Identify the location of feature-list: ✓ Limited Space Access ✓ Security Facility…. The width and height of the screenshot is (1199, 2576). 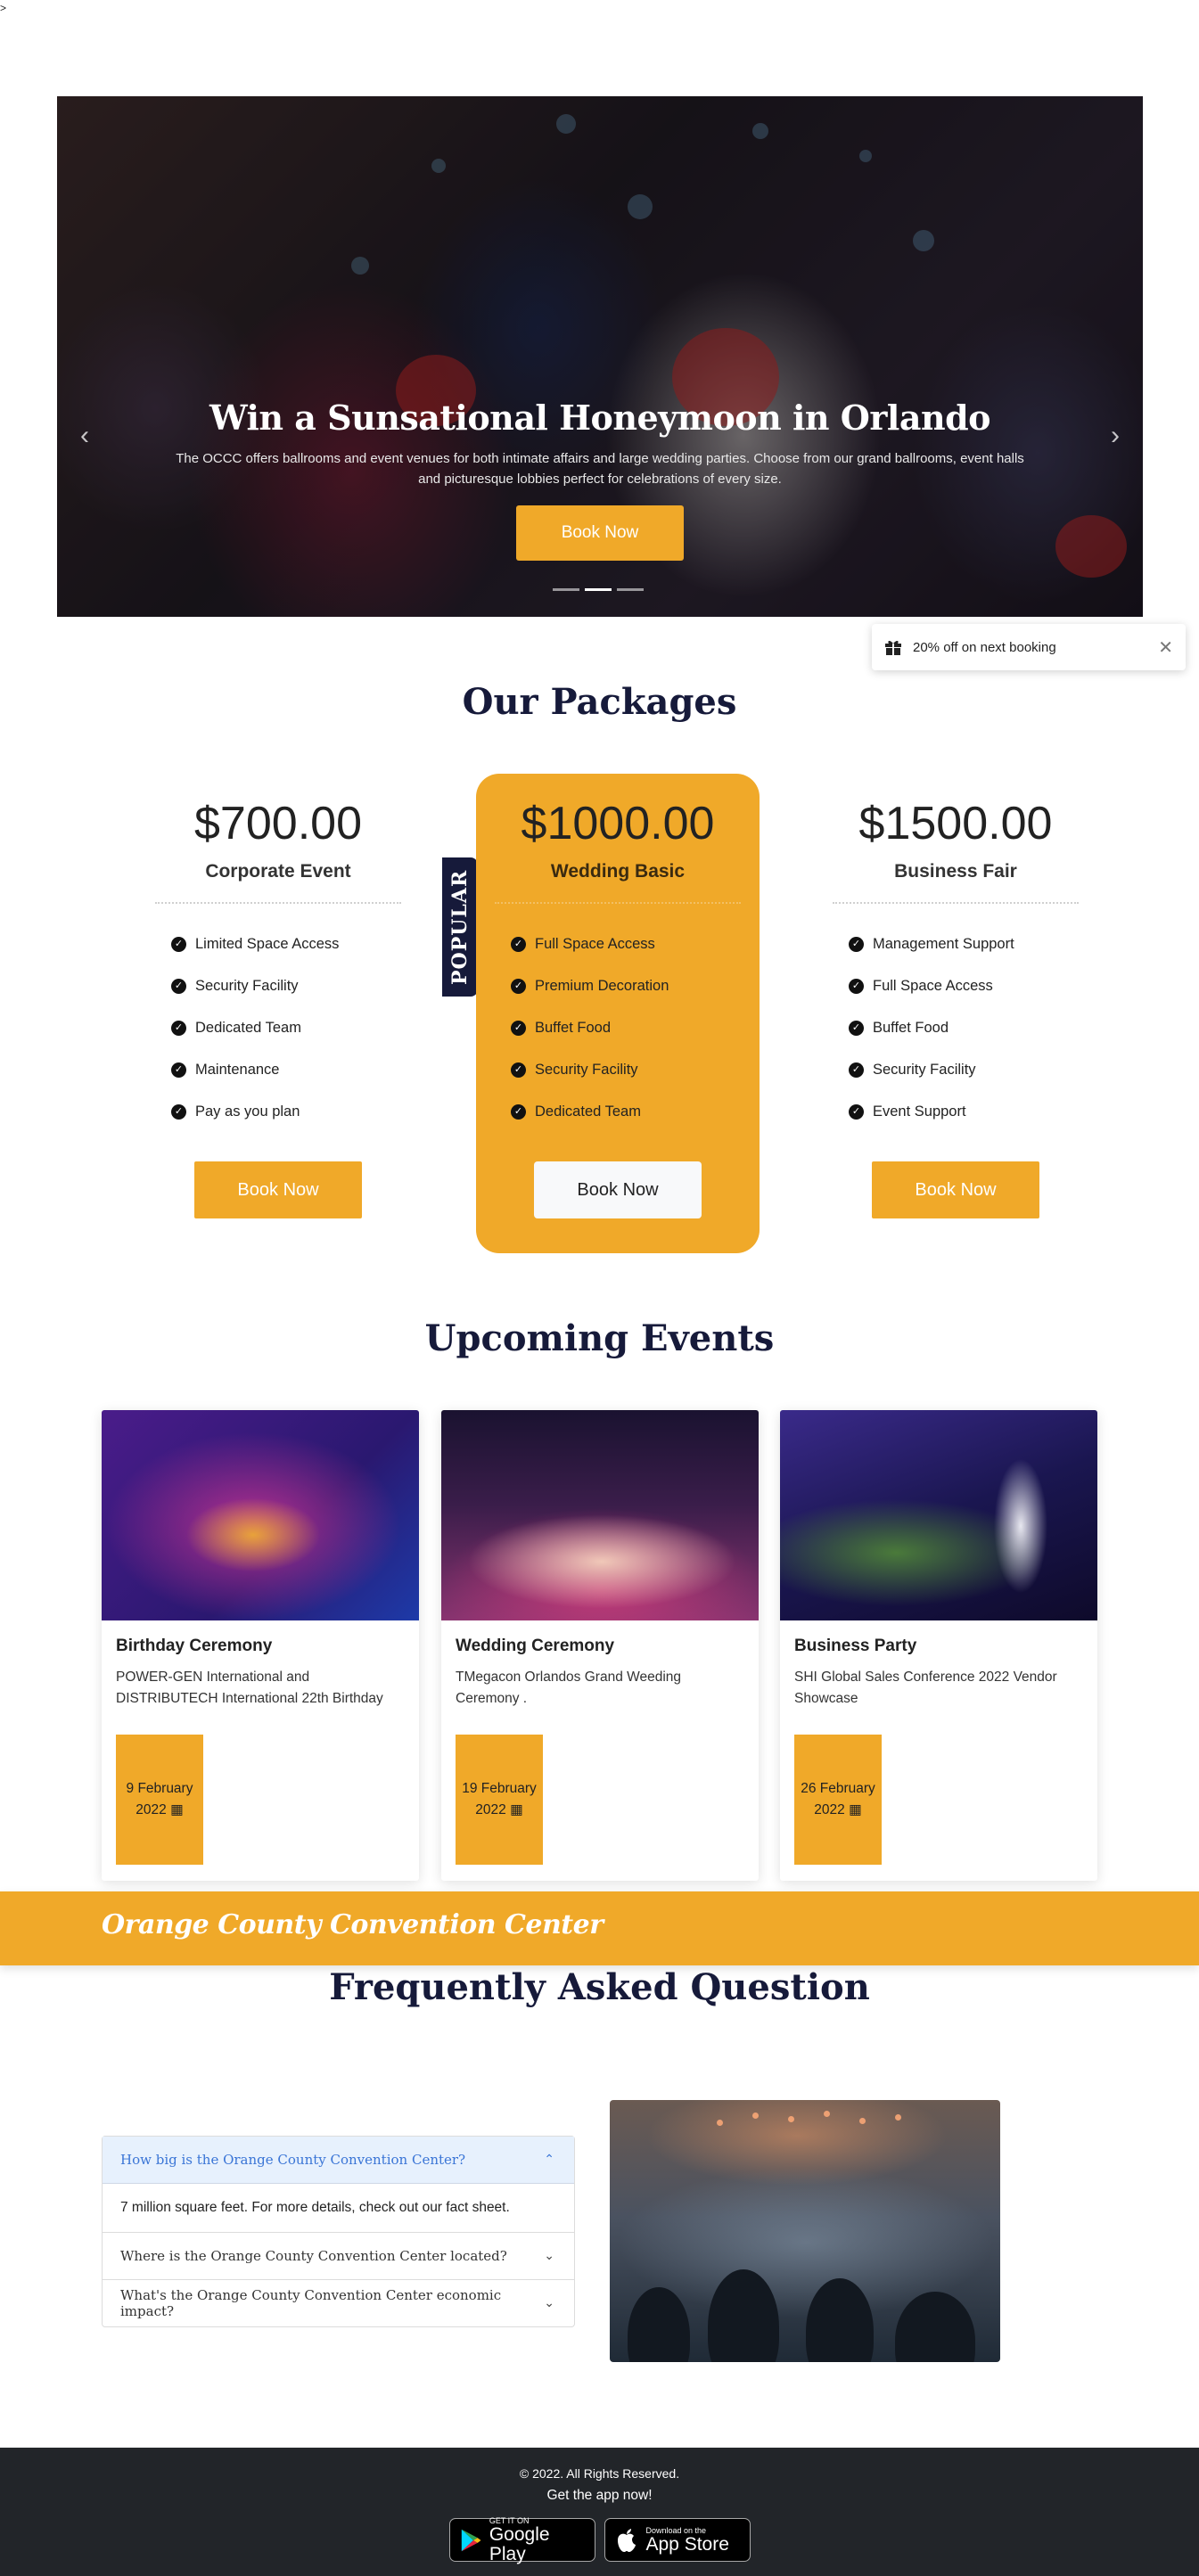
(278, 1028).